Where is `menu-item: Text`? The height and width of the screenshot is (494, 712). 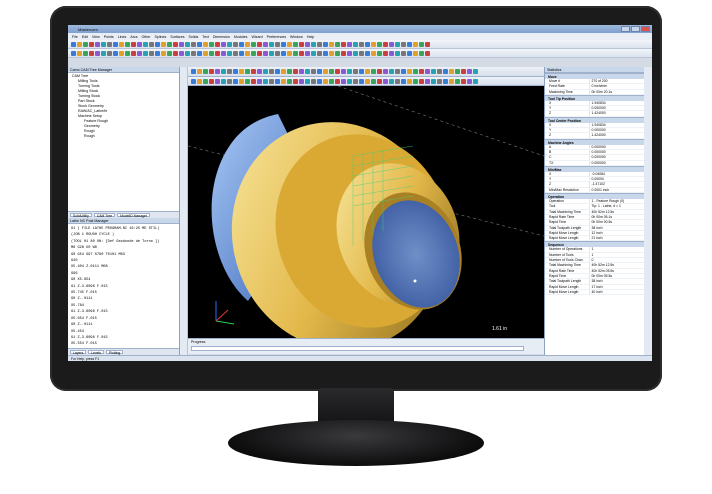
menu-item: Text is located at coordinates (205, 37).